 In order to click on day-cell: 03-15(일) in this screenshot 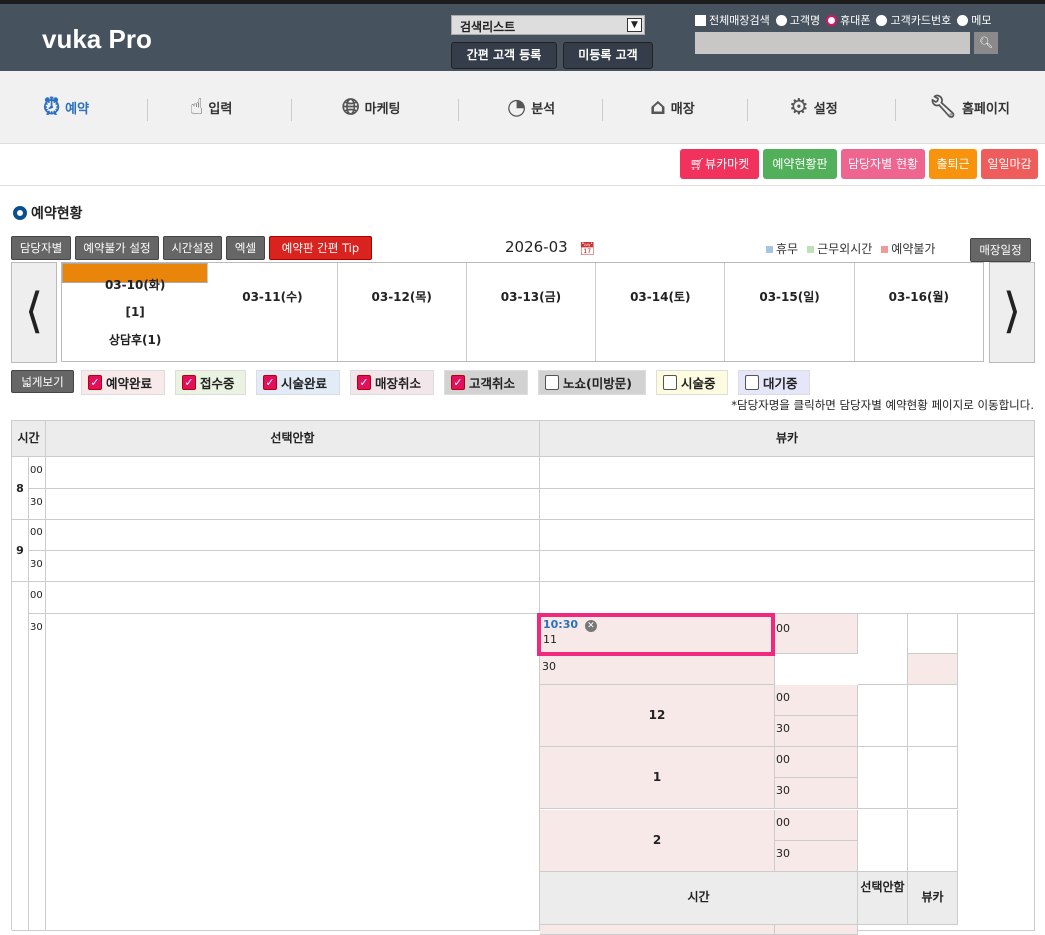, I will do `click(790, 312)`.